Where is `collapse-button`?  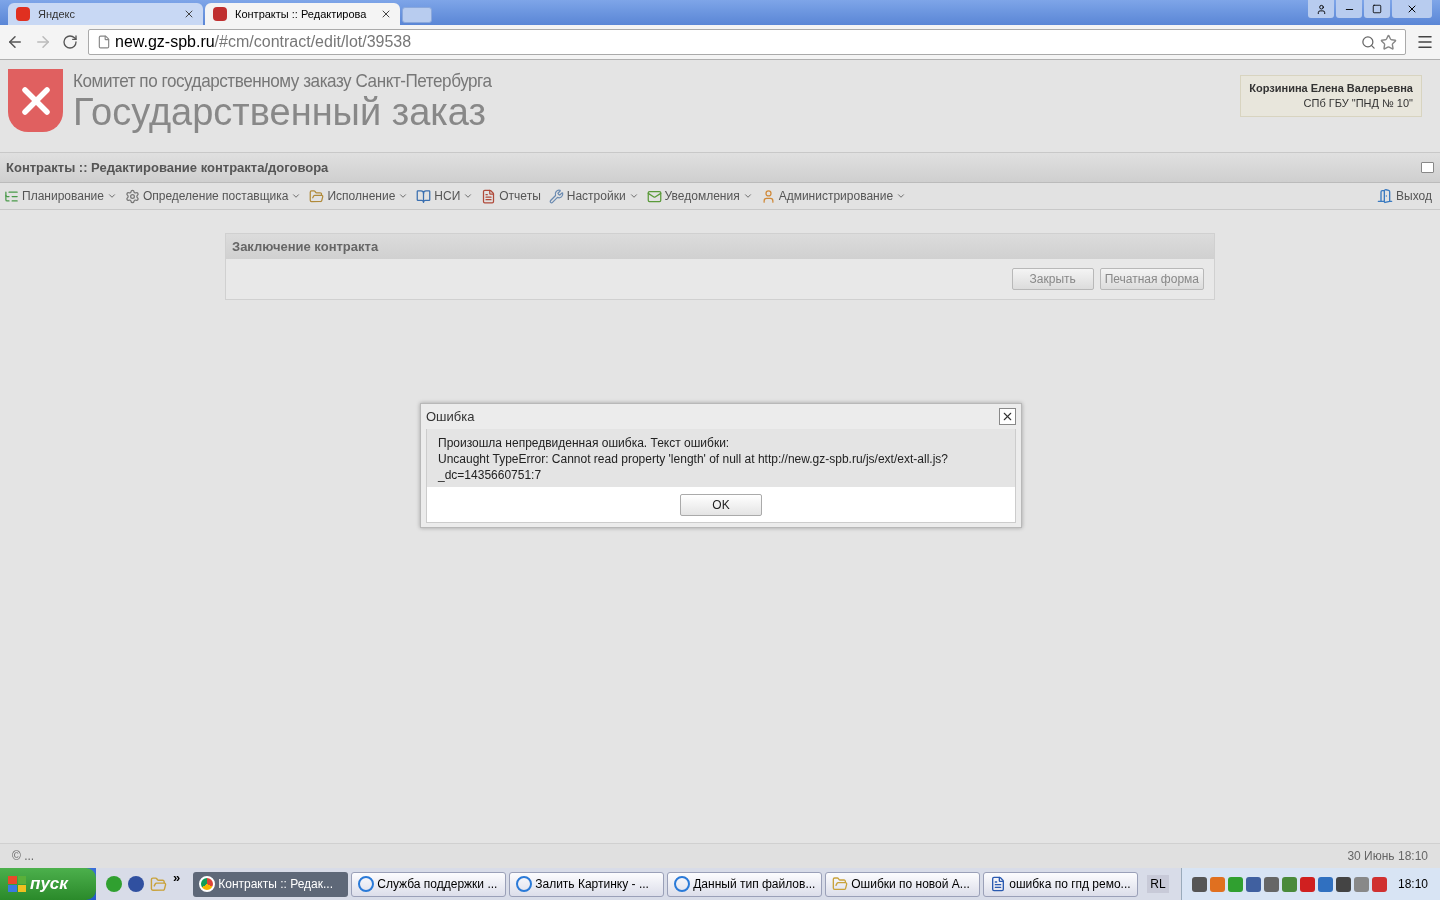 collapse-button is located at coordinates (1427, 167).